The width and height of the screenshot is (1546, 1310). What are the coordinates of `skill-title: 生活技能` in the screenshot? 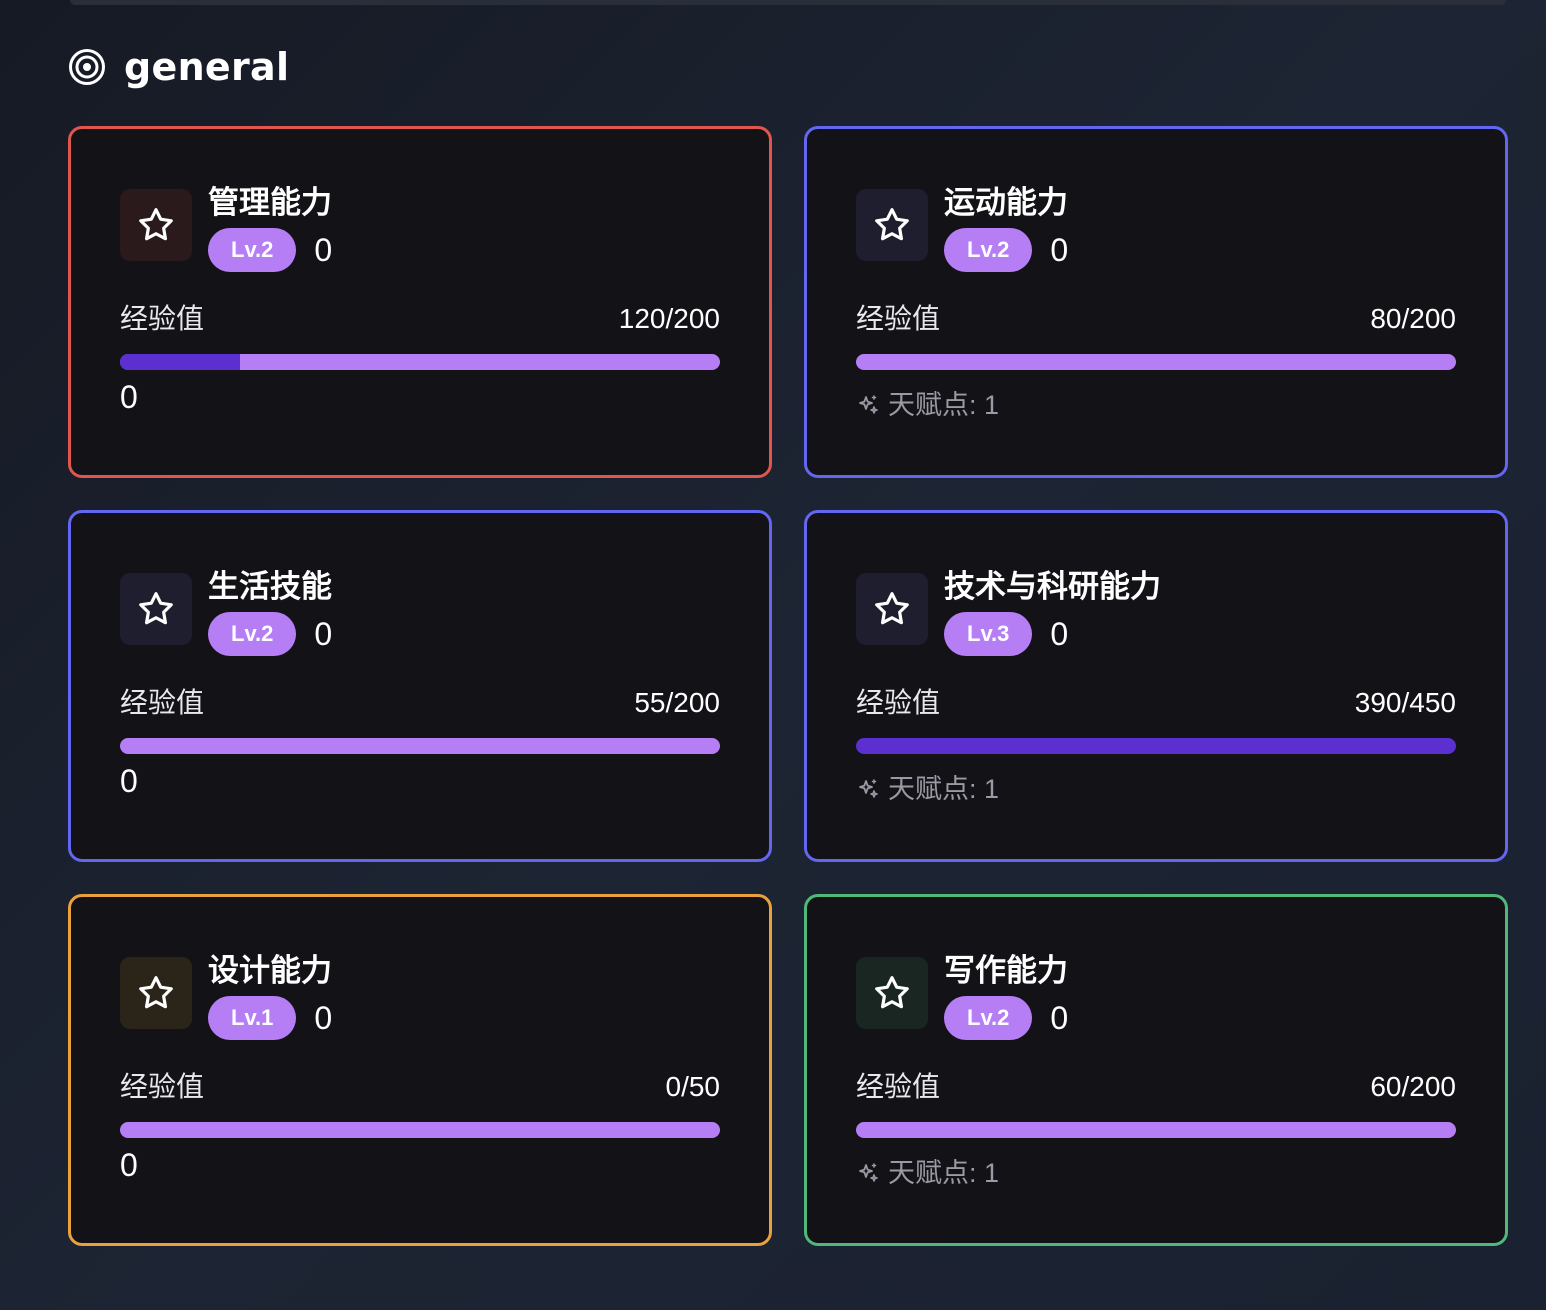 It's located at (270, 587).